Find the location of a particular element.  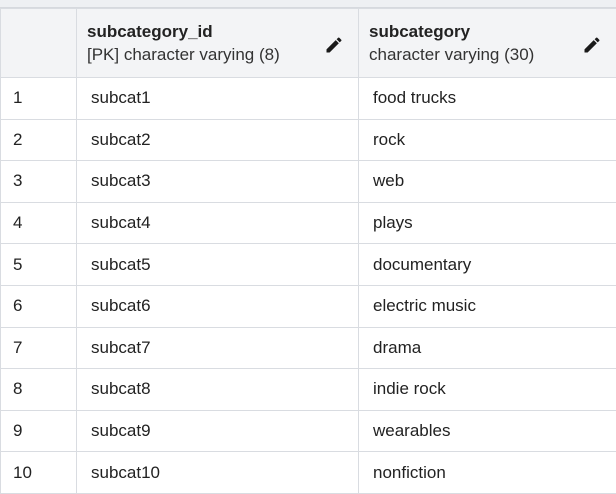

cell-subcategory: rock is located at coordinates (487, 140).